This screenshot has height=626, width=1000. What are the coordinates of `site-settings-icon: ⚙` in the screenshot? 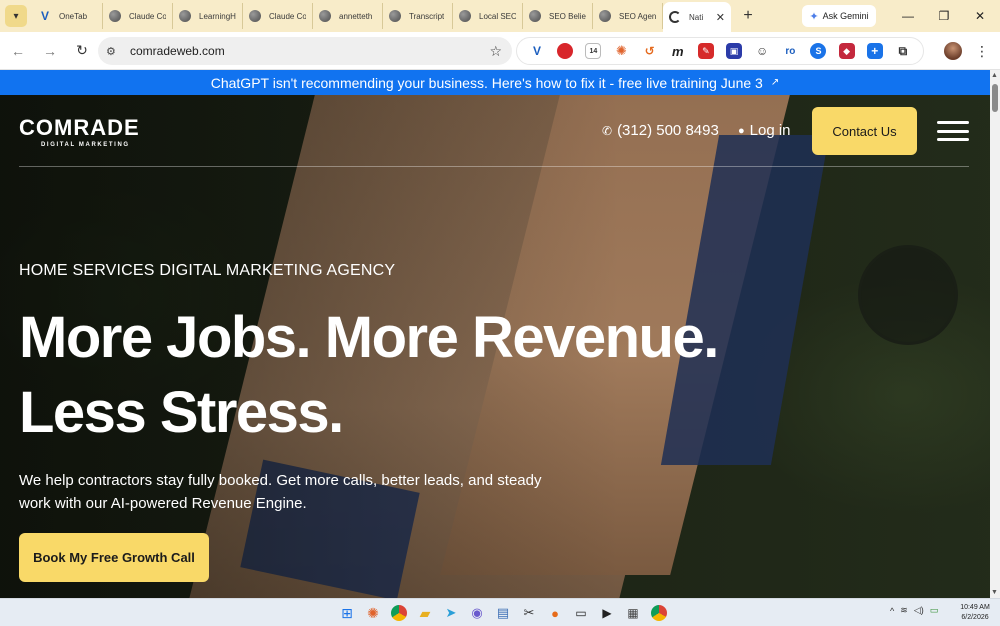 It's located at (114, 51).